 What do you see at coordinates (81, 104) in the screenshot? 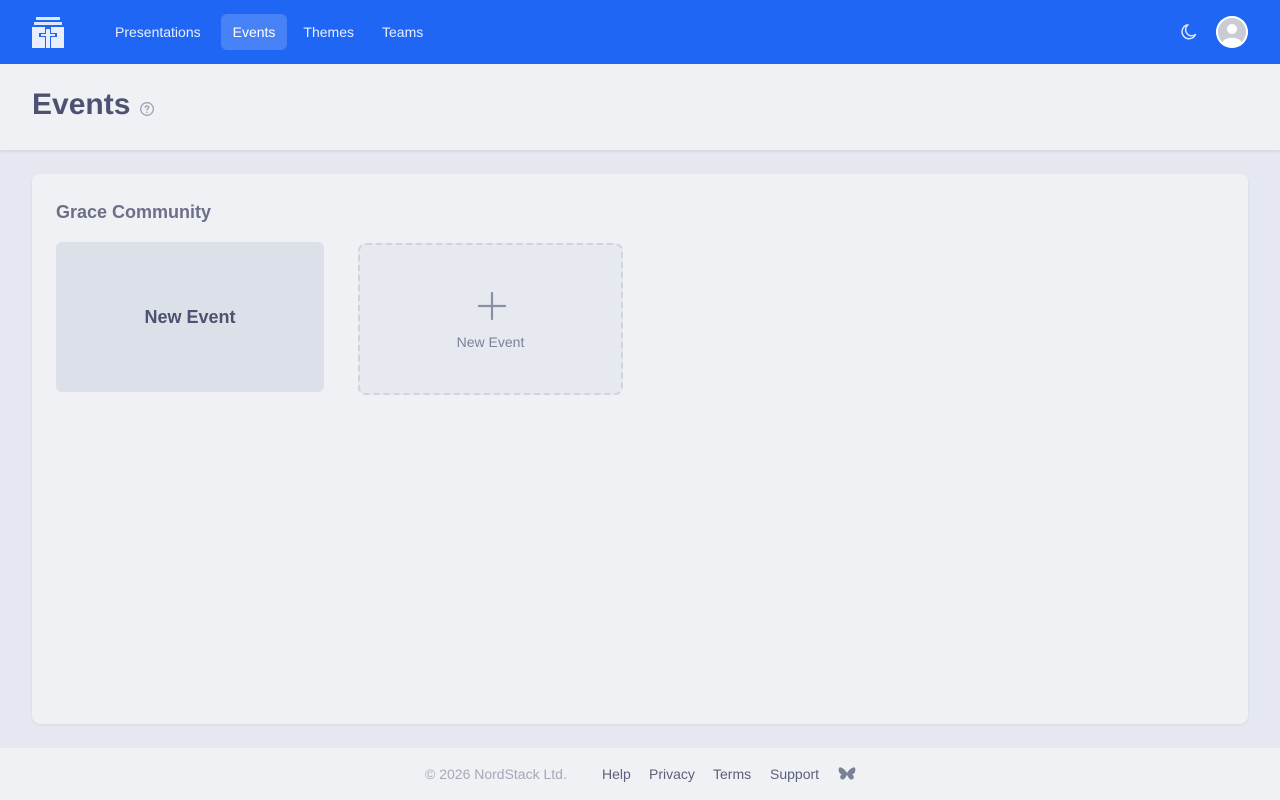
I see `page-title: Events` at bounding box center [81, 104].